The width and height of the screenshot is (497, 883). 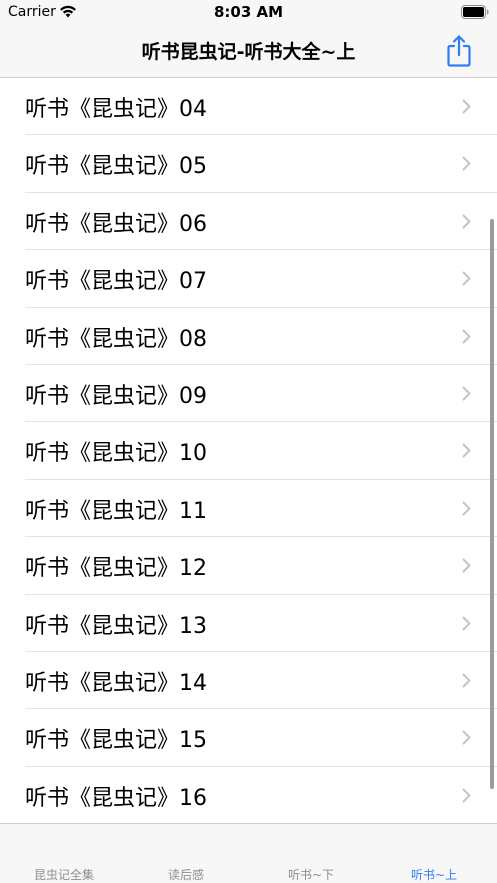 I want to click on list-item: 听书《昆虫记》15, so click(x=248, y=738).